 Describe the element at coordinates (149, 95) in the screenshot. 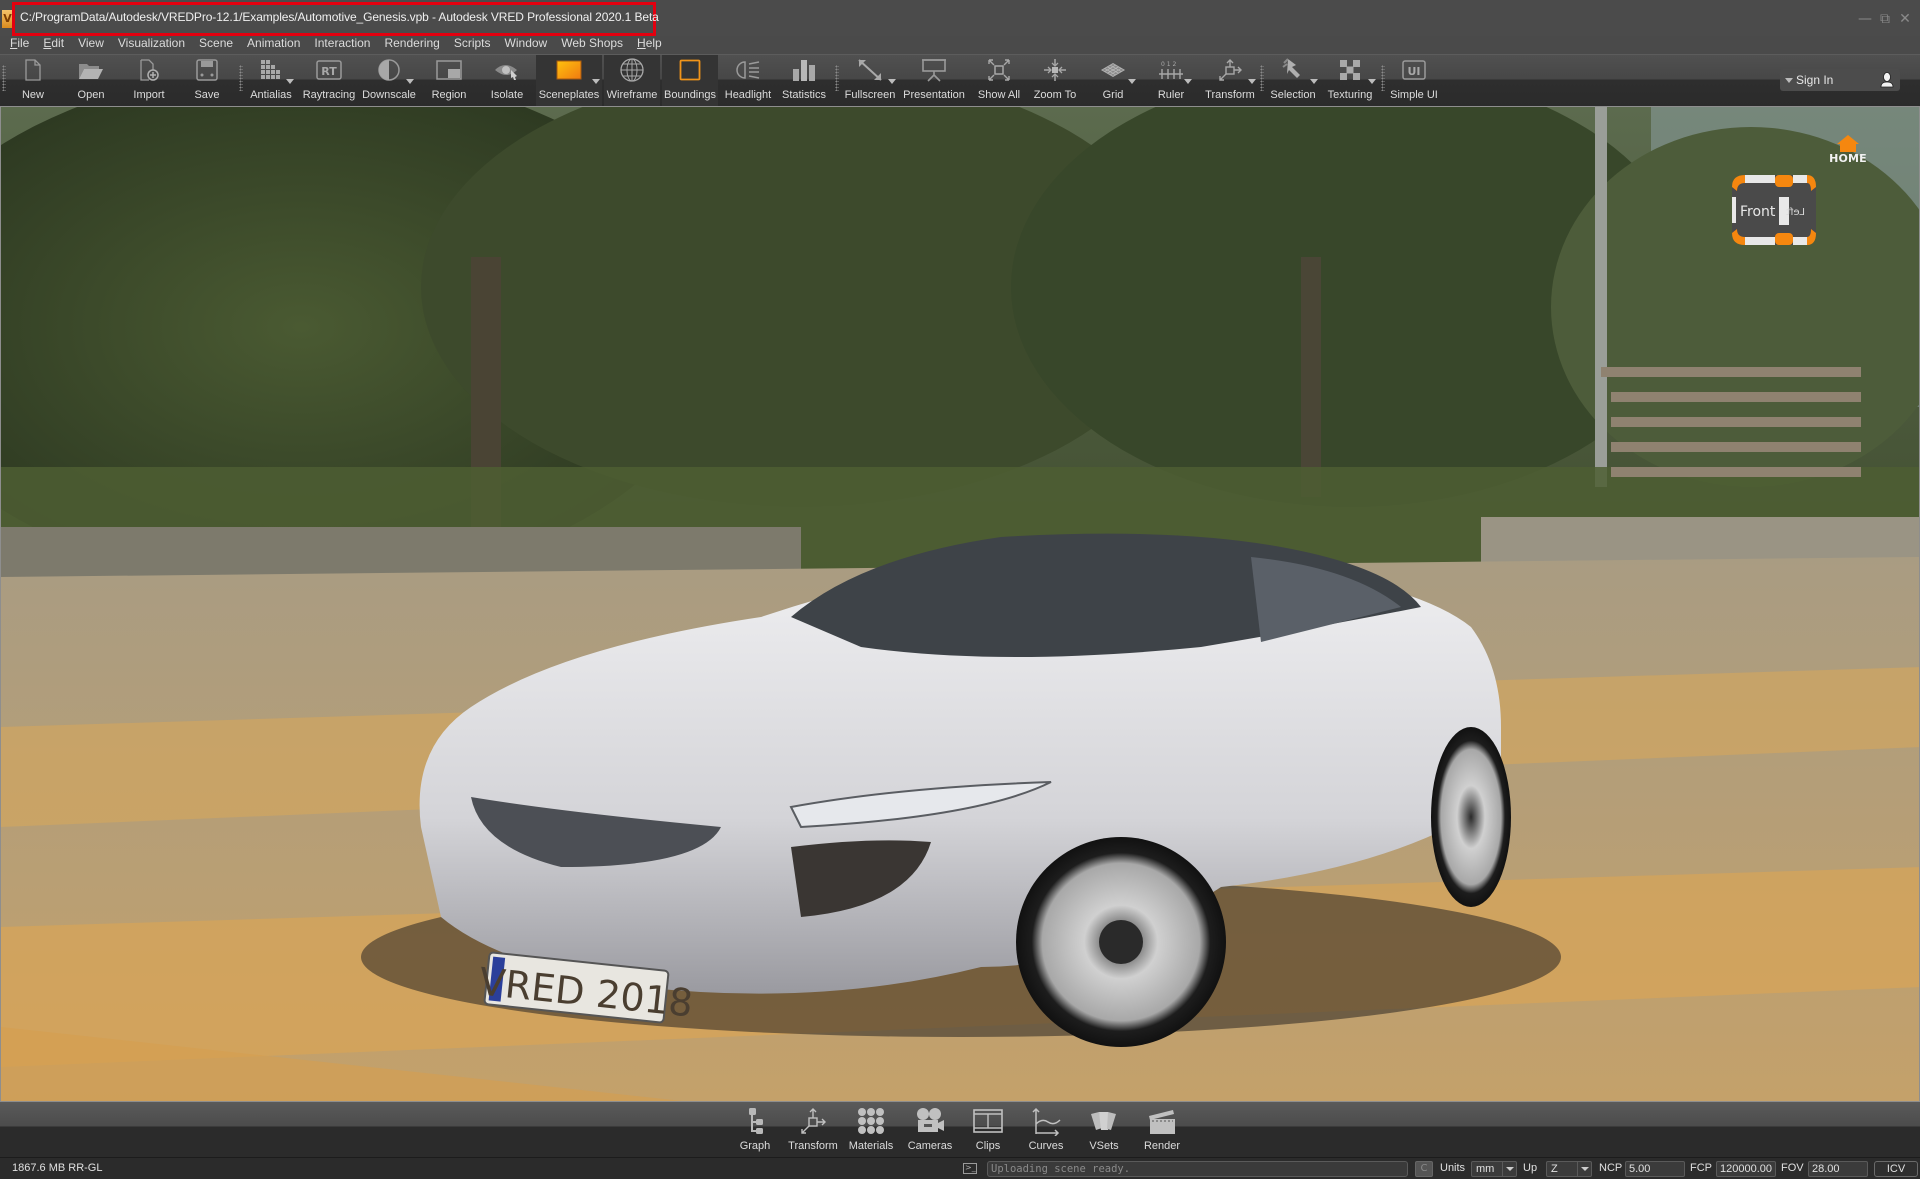

I see `tool-label: Import` at that location.